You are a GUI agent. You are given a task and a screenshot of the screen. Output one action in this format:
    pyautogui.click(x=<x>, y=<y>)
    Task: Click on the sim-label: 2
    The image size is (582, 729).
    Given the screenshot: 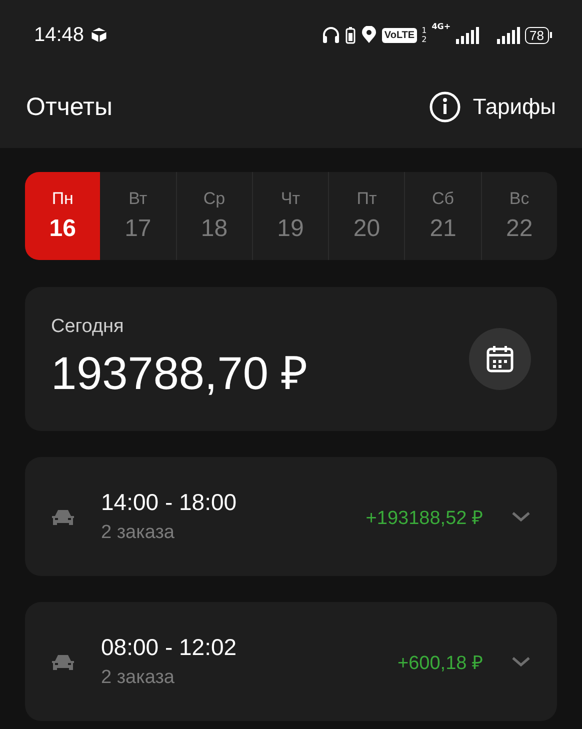 What is the action you would take?
    pyautogui.click(x=424, y=39)
    